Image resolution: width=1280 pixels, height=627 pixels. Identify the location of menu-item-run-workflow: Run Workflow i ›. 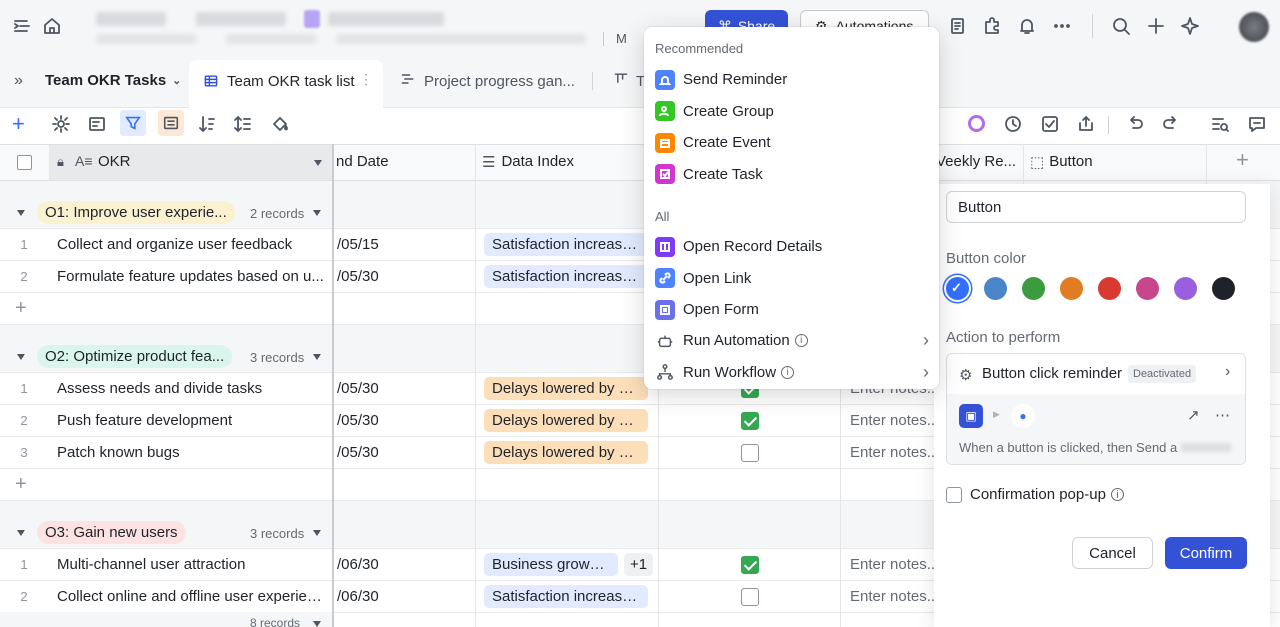
(791, 372).